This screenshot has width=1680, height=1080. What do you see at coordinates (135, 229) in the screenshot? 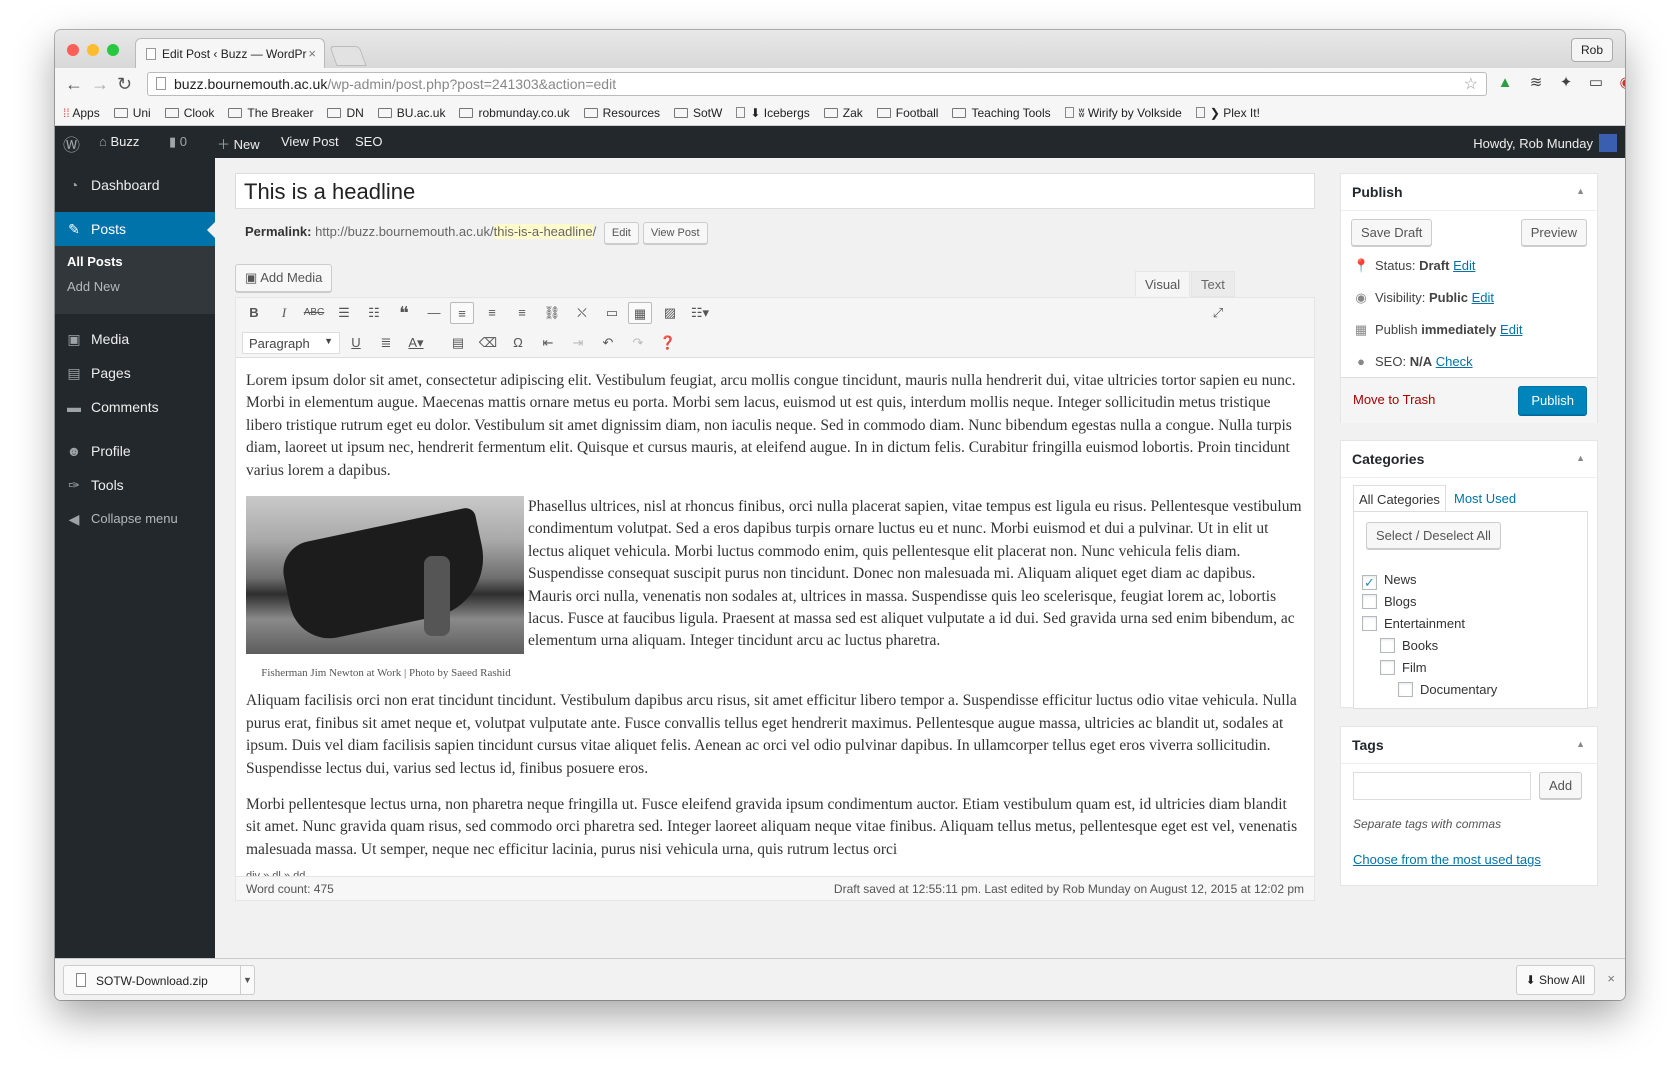
I see `menu-posts: ✎ Posts` at bounding box center [135, 229].